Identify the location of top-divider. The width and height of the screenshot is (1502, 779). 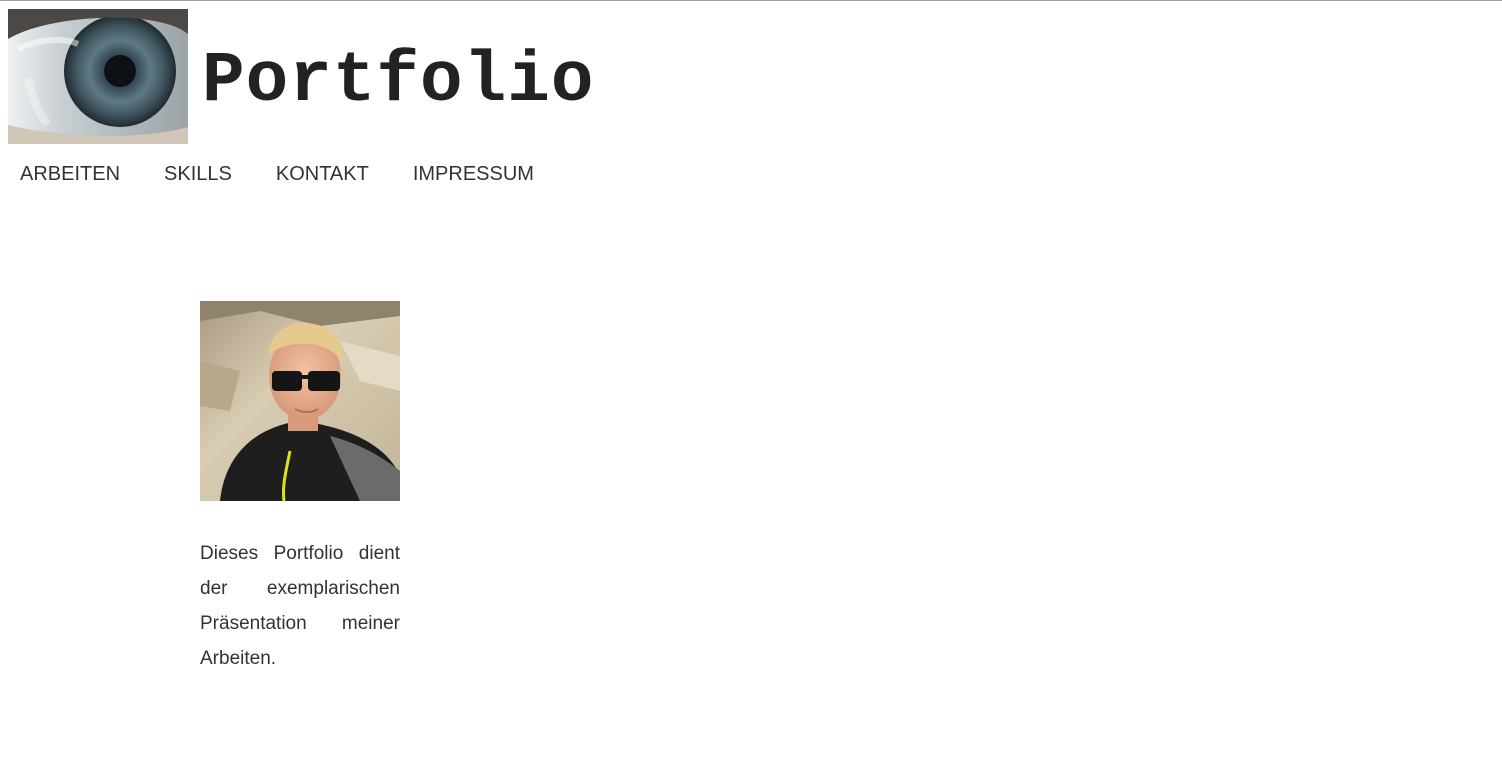
(751, 0).